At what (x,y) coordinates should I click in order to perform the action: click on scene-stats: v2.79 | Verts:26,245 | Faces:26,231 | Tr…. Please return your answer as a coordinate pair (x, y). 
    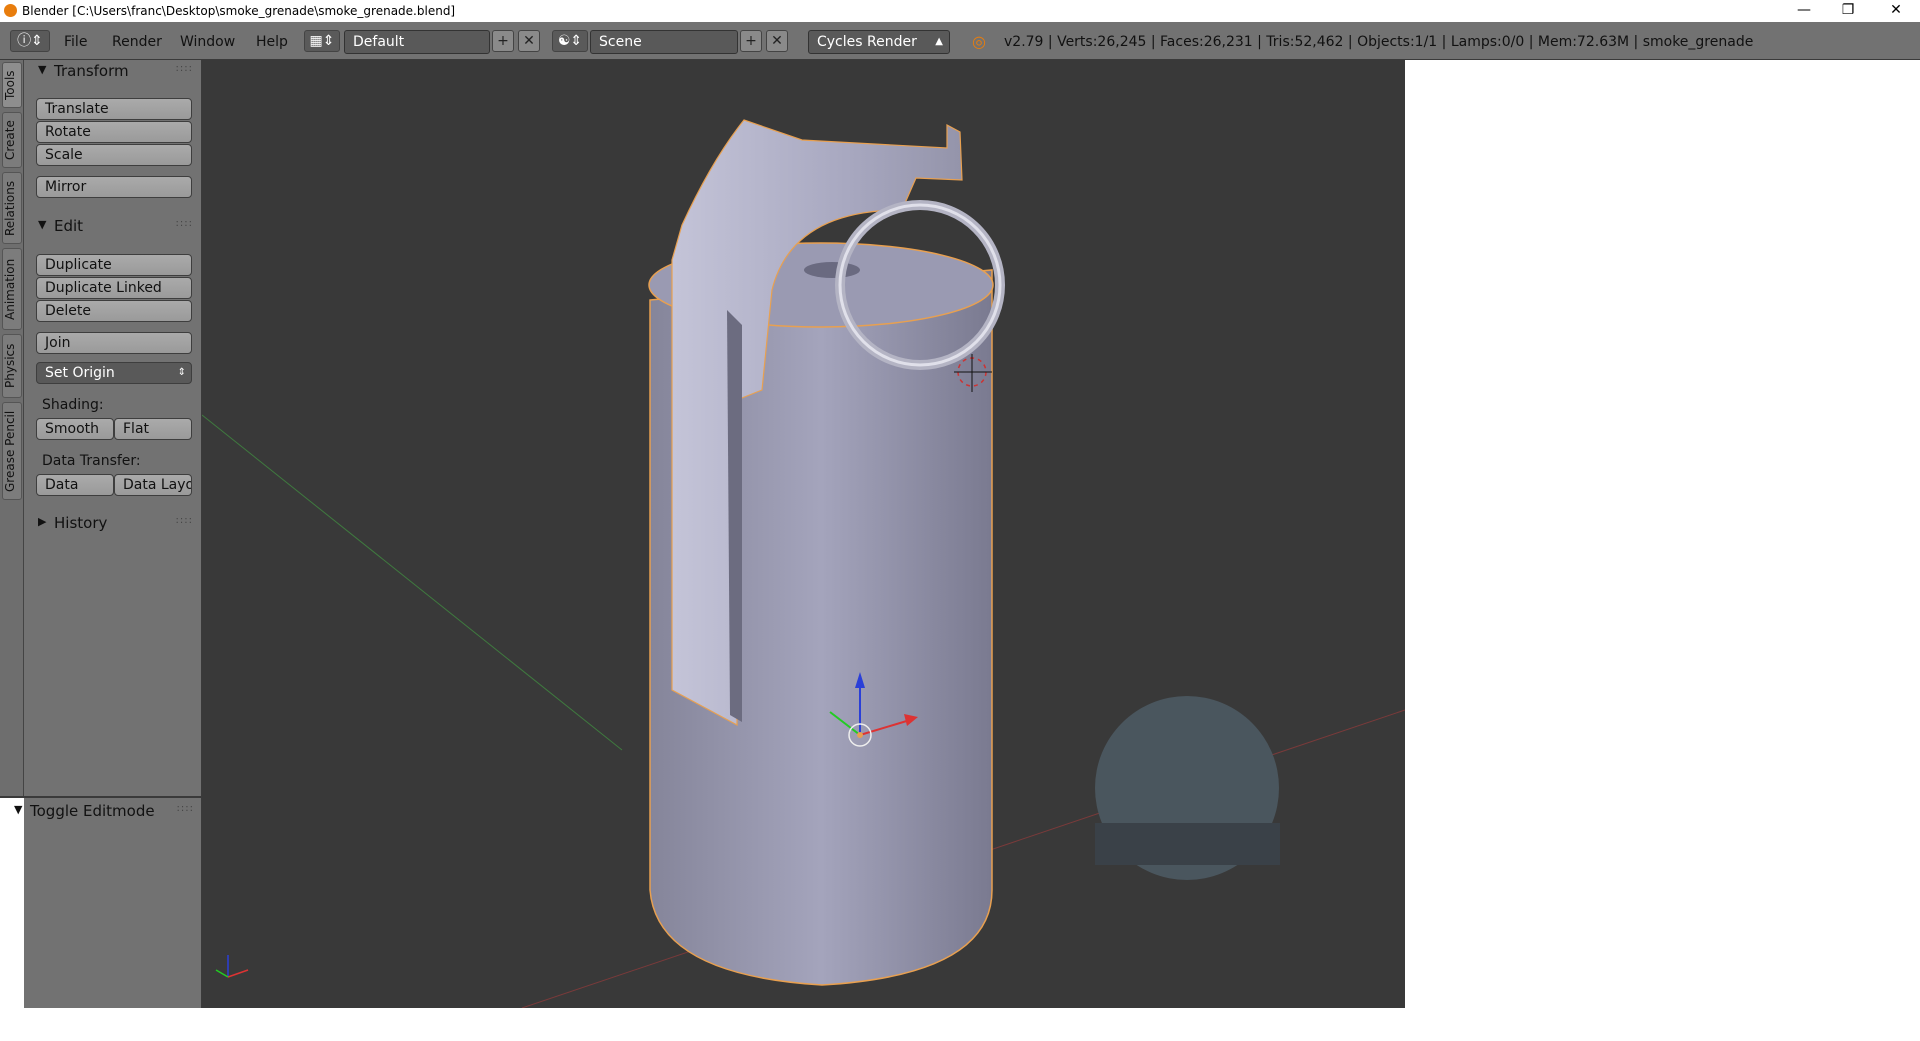
    Looking at the image, I should click on (1379, 42).